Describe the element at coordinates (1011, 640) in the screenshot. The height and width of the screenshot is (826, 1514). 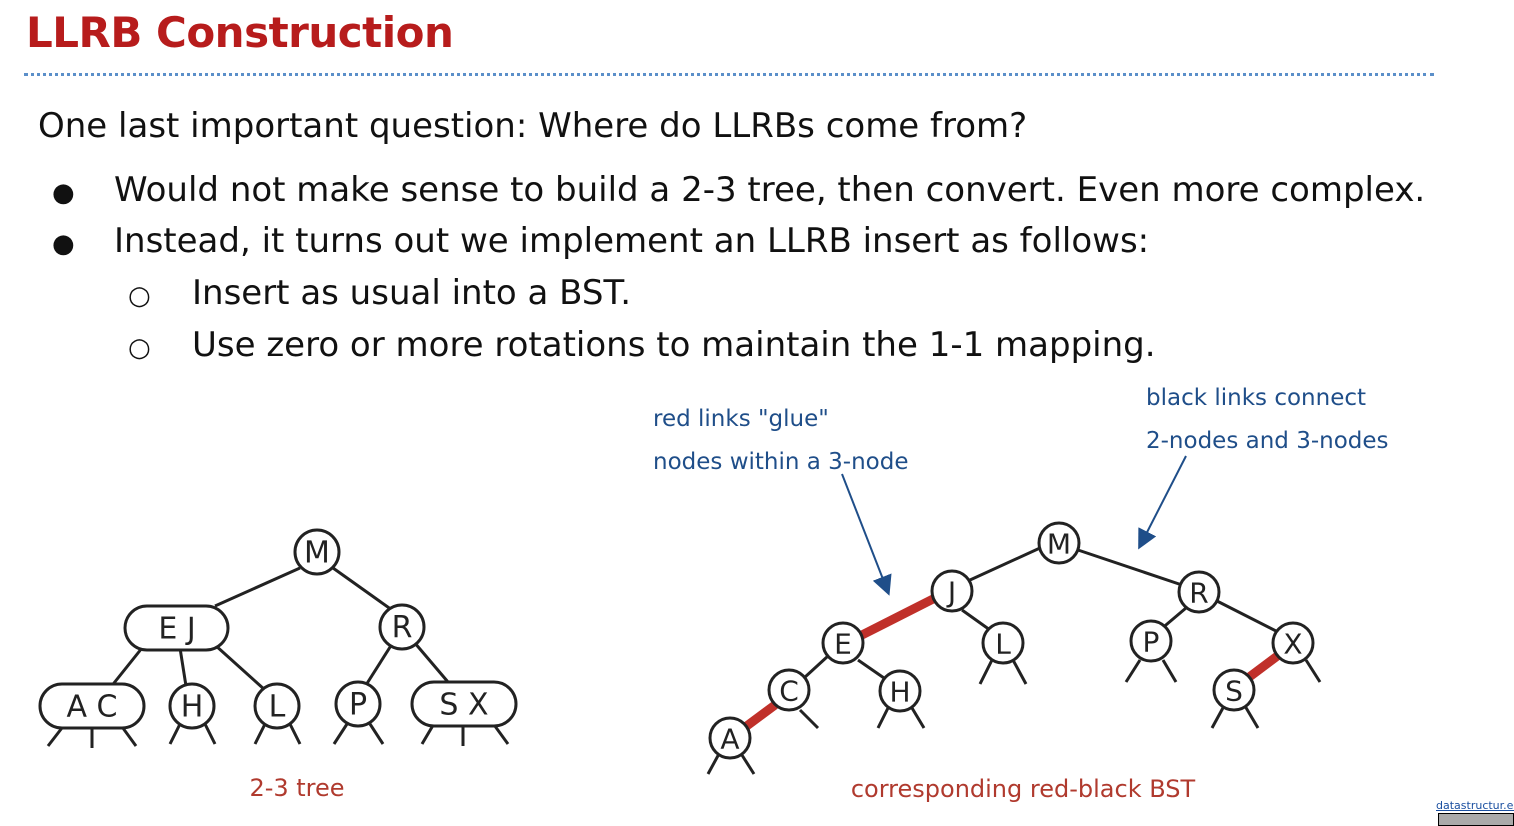
I see `rb-tree-nodes` at that location.